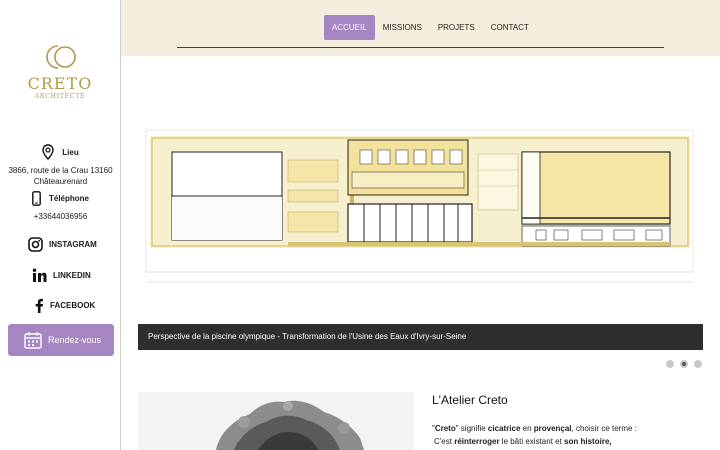 This screenshot has height=450, width=720. Describe the element at coordinates (60, 181) in the screenshot. I see `address-line-2: Châteaurenard` at that location.